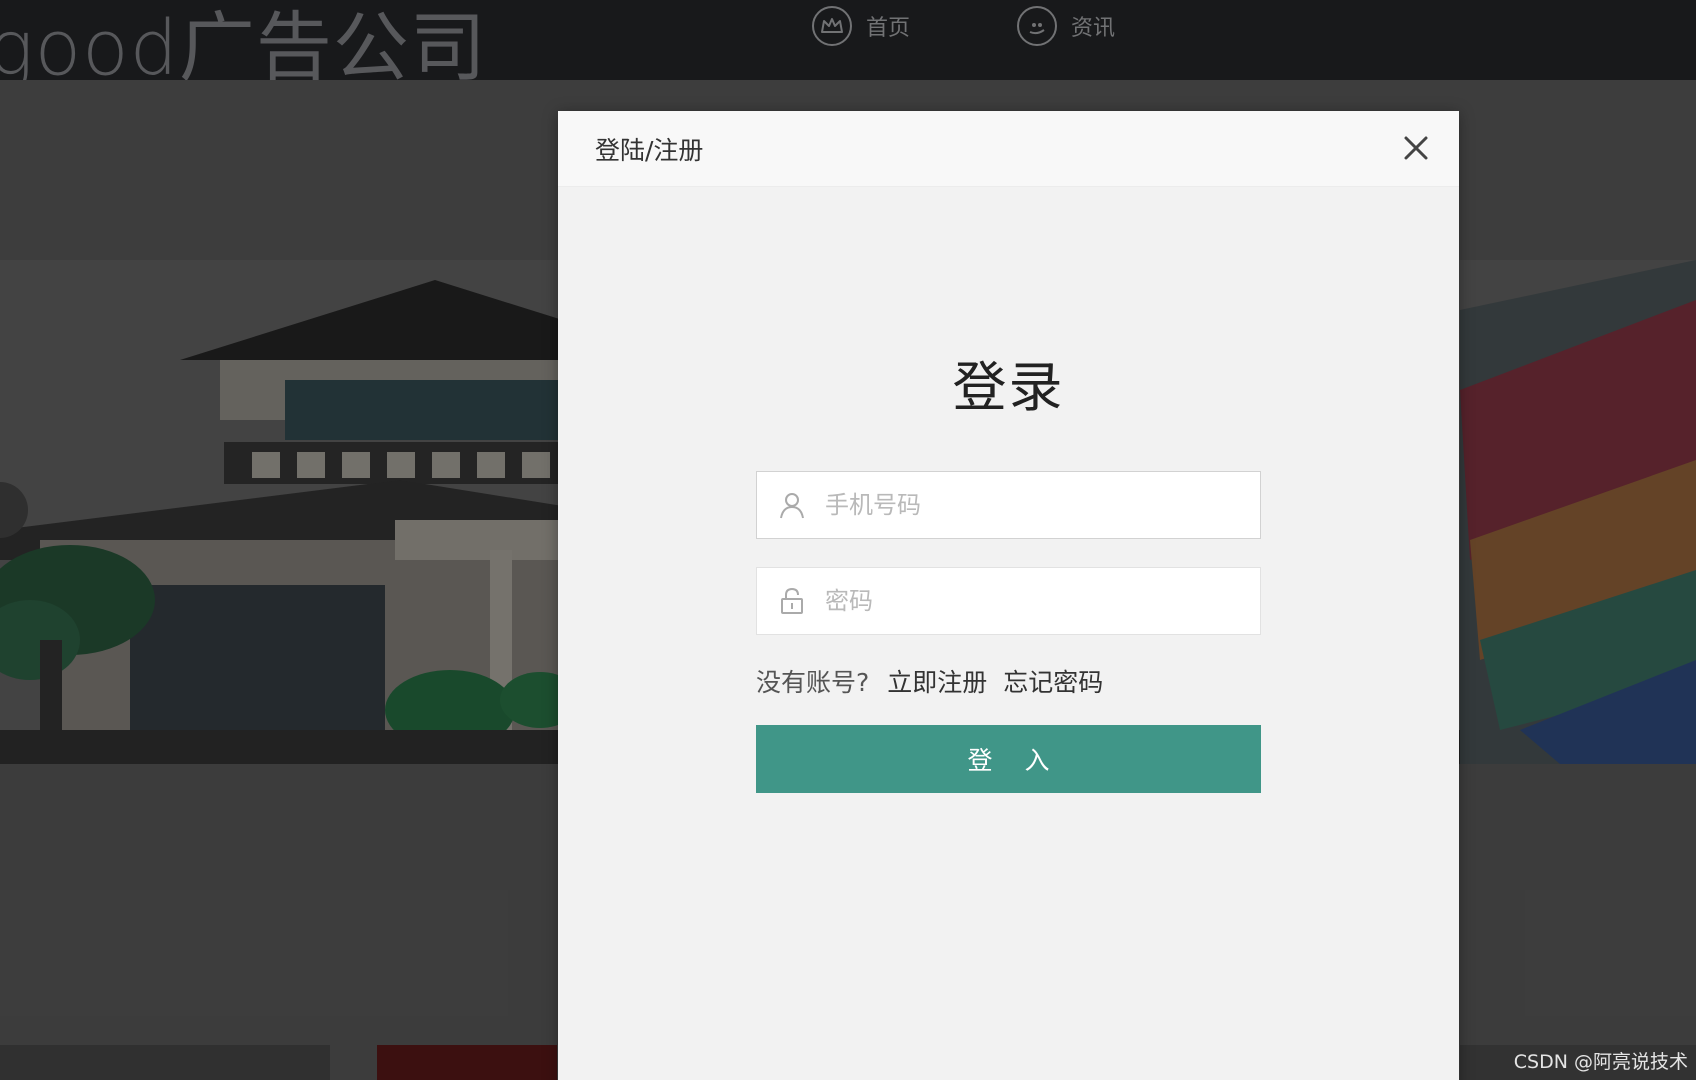 This screenshot has height=1080, width=1696. I want to click on lock-icon, so click(792, 601).